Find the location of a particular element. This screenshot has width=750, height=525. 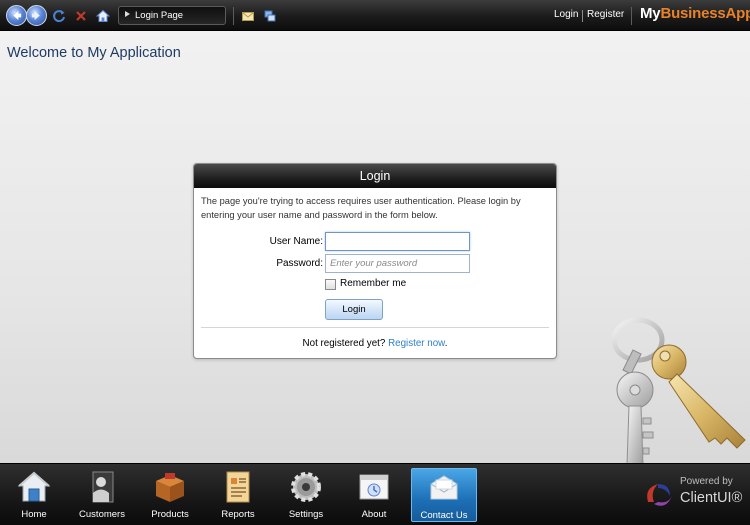

dock-item-home: Home is located at coordinates (34, 495).